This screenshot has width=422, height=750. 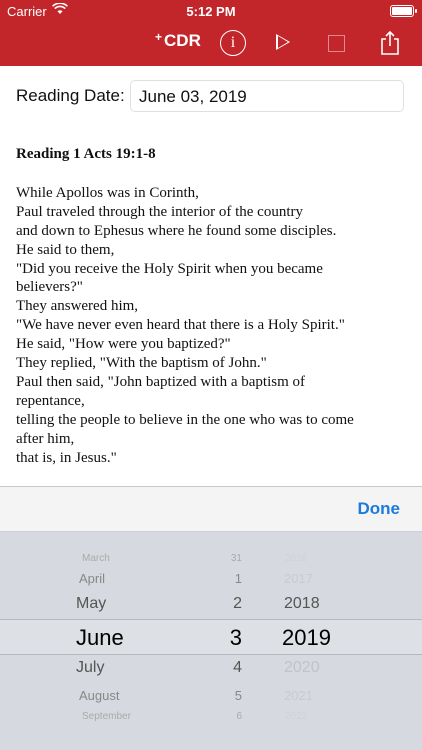 I want to click on year-column: 2016 2017 2018 2019 2020 2021 2022, so click(x=322, y=640).